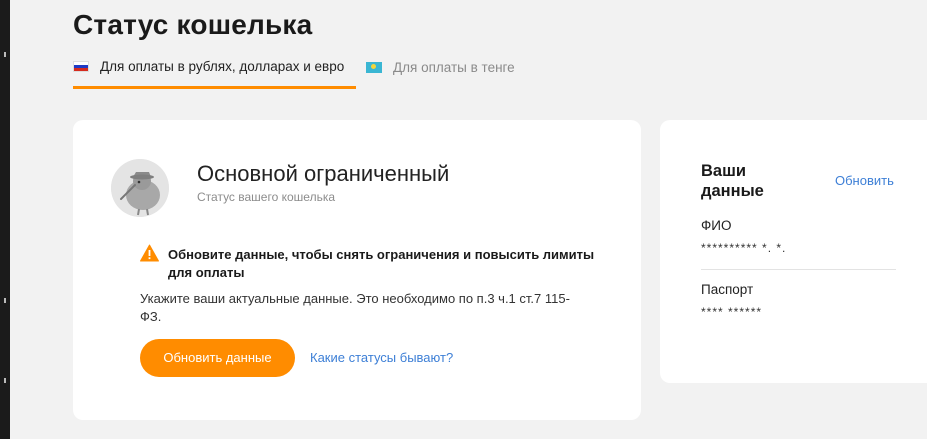  What do you see at coordinates (149, 253) in the screenshot?
I see `warning-icon` at bounding box center [149, 253].